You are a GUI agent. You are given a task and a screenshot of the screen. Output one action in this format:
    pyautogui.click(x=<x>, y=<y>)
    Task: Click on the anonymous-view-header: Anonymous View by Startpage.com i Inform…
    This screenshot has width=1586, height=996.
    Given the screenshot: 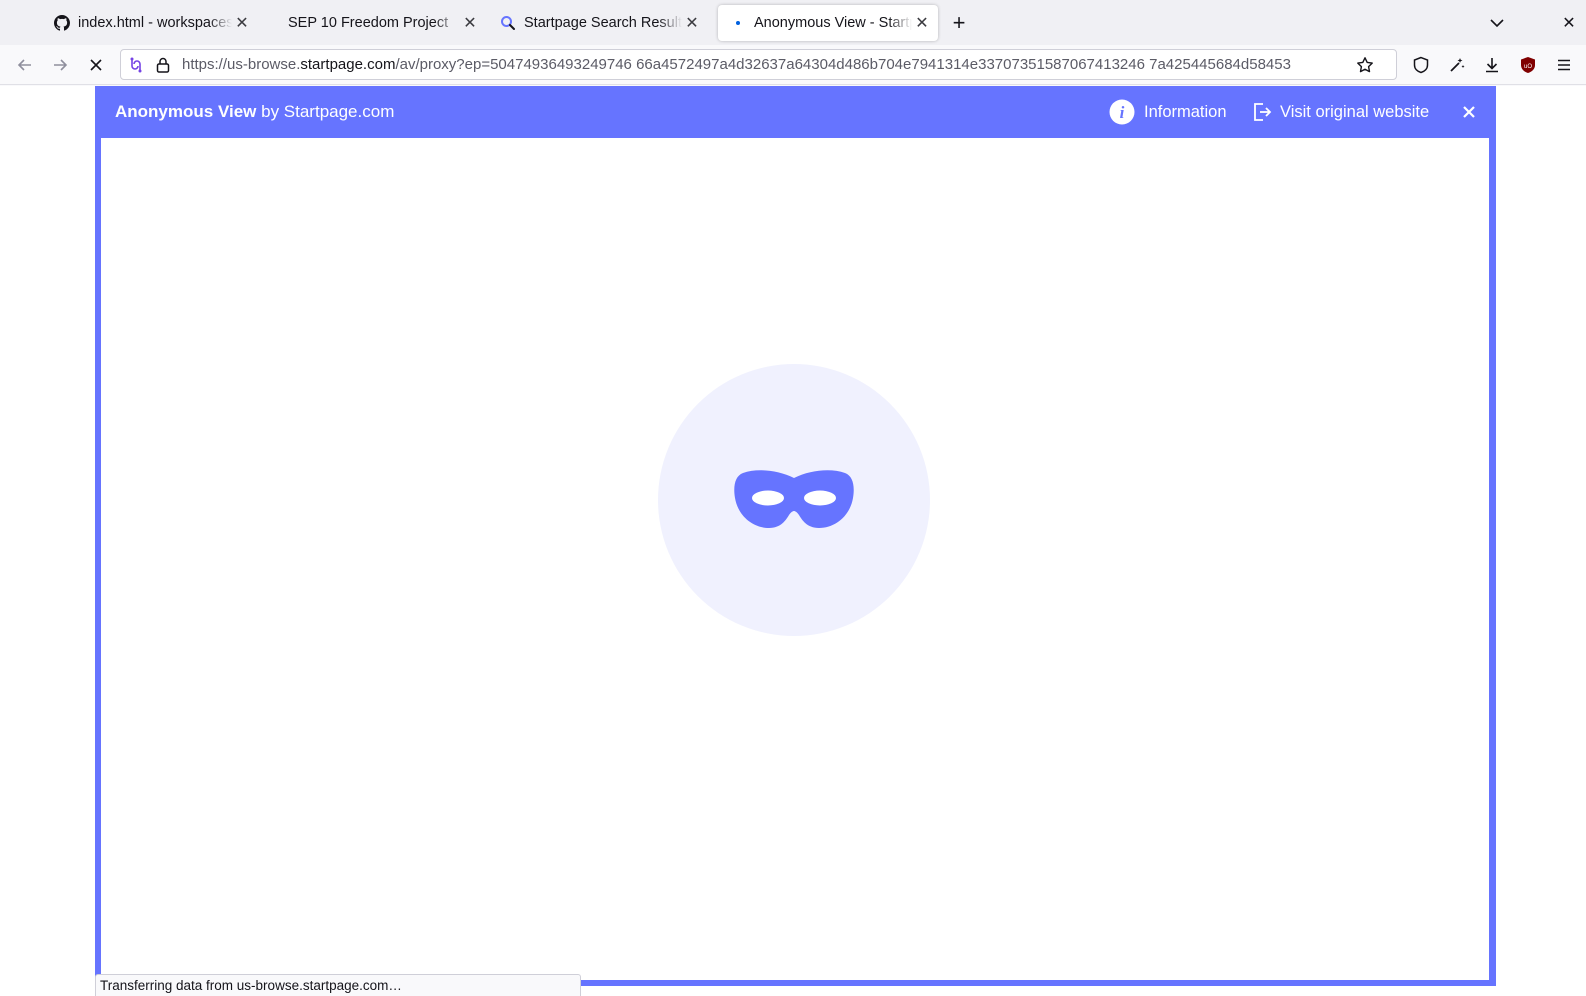 What is the action you would take?
    pyautogui.click(x=795, y=112)
    